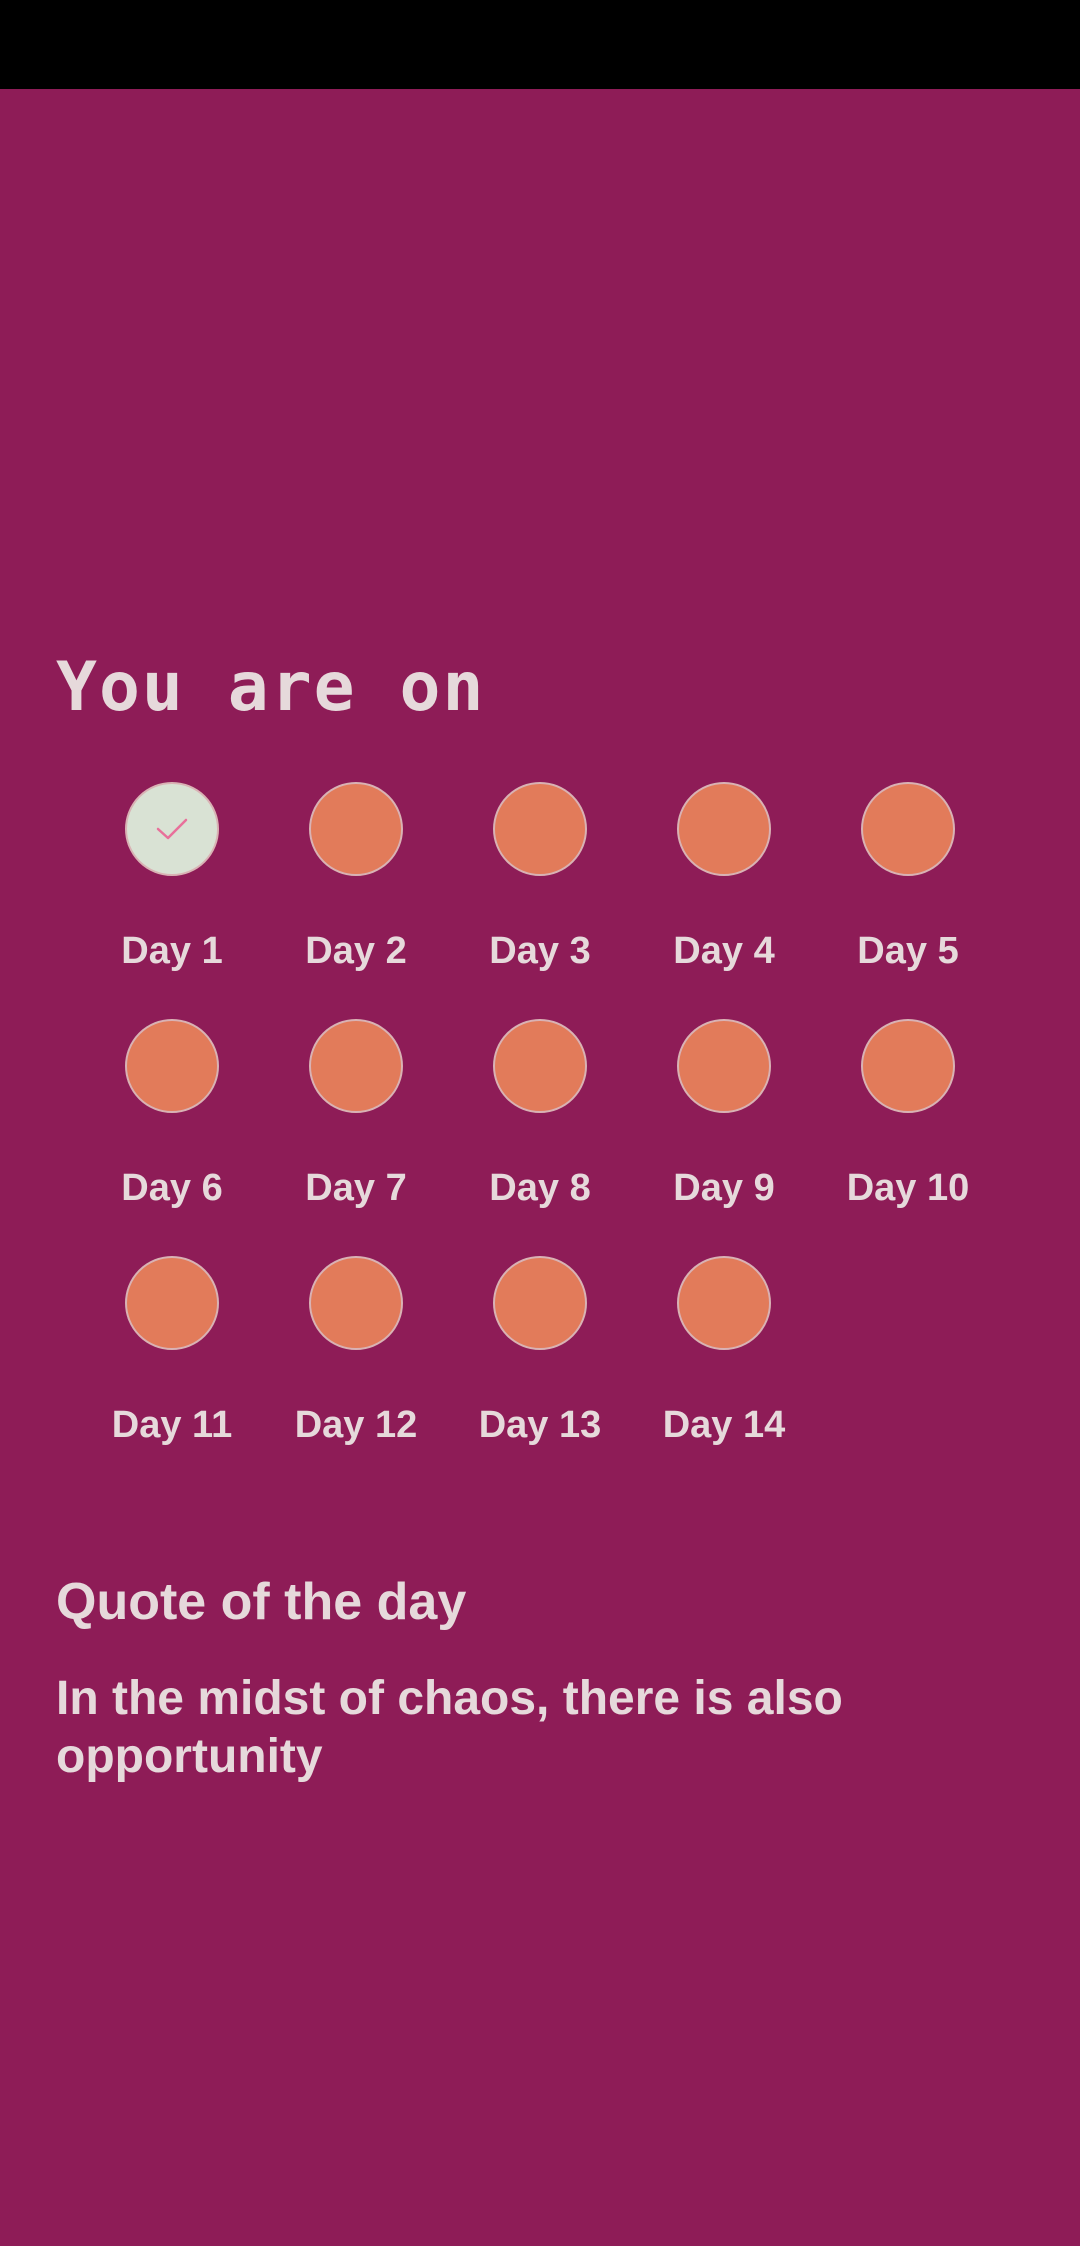 The image size is (1080, 2246). What do you see at coordinates (724, 1119) in the screenshot?
I see `day-item-9: Day 9` at bounding box center [724, 1119].